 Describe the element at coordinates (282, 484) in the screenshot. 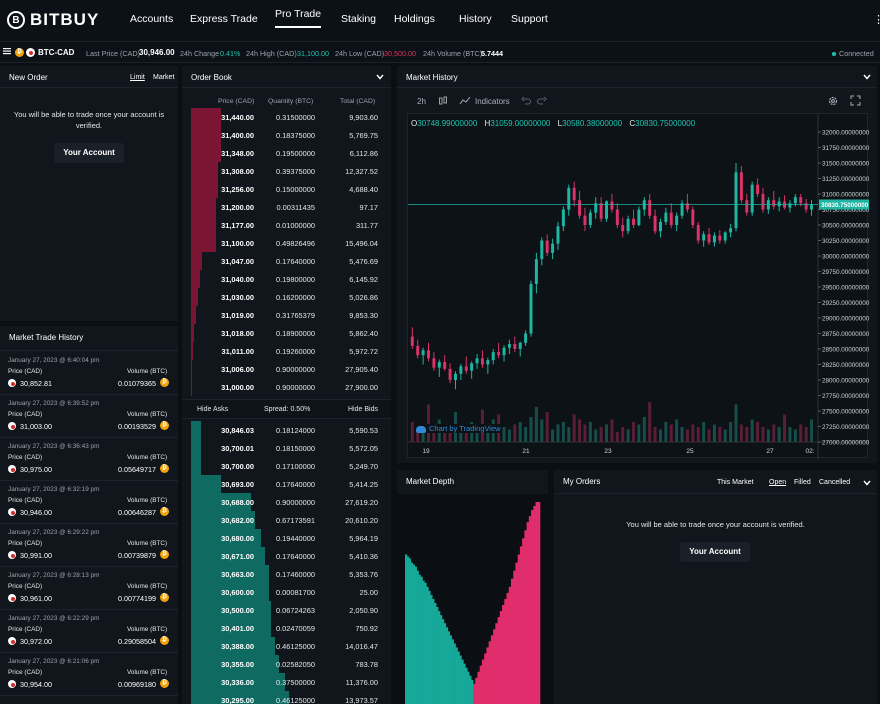

I see `bid-row: 30,693.00 0.17640000 5,414.25` at that location.